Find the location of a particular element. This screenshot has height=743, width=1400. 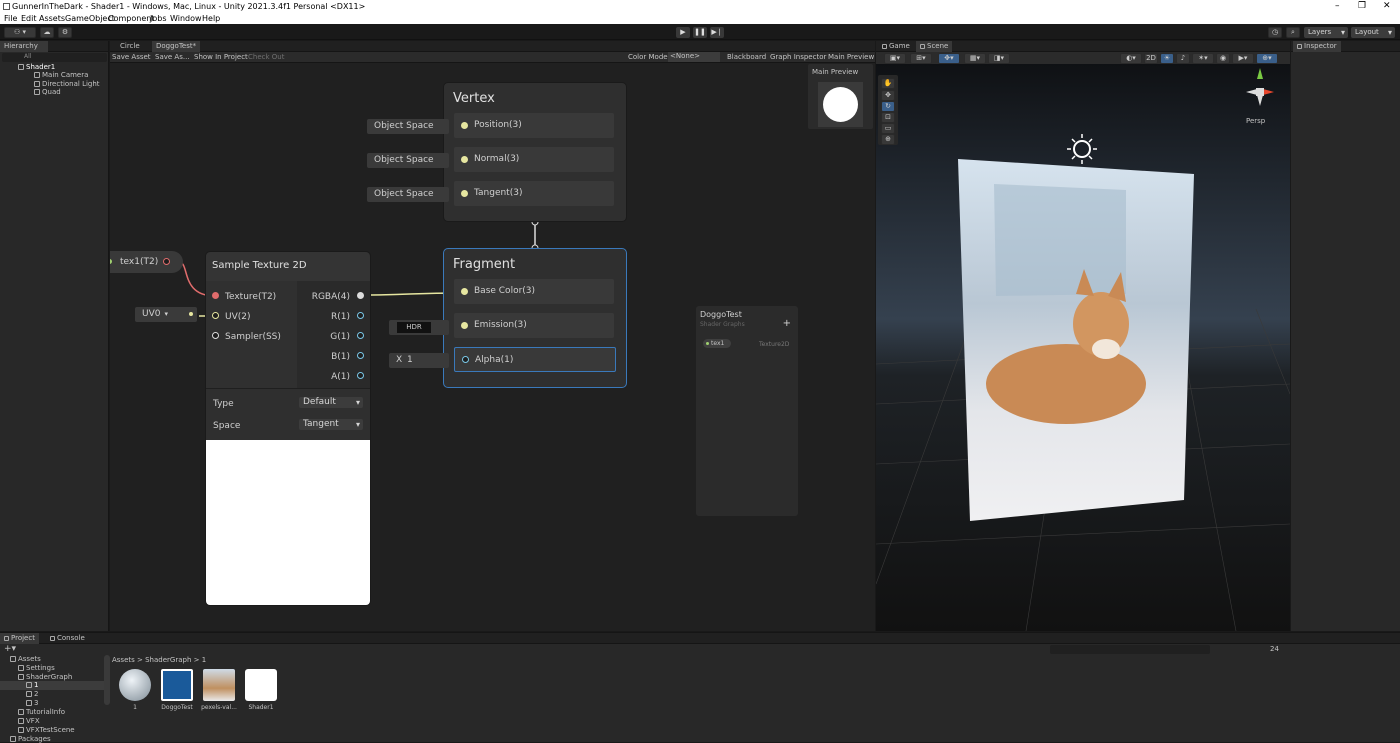

uv-input: UV0 ▾ is located at coordinates (166, 314).